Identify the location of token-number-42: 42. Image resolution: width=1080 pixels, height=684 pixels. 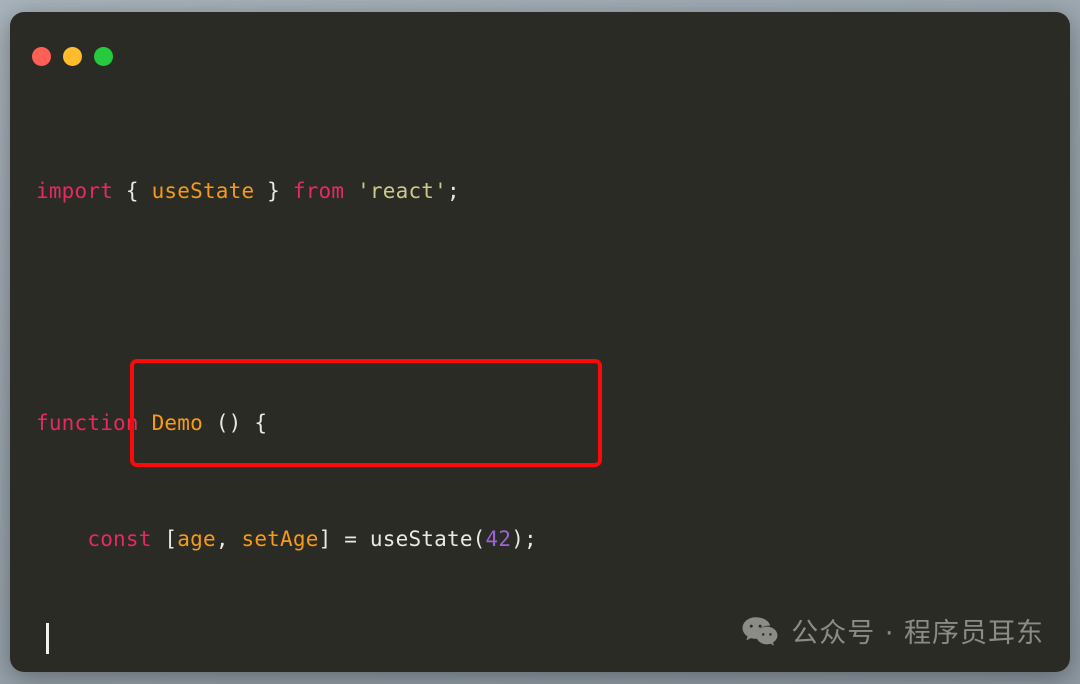
(498, 539).